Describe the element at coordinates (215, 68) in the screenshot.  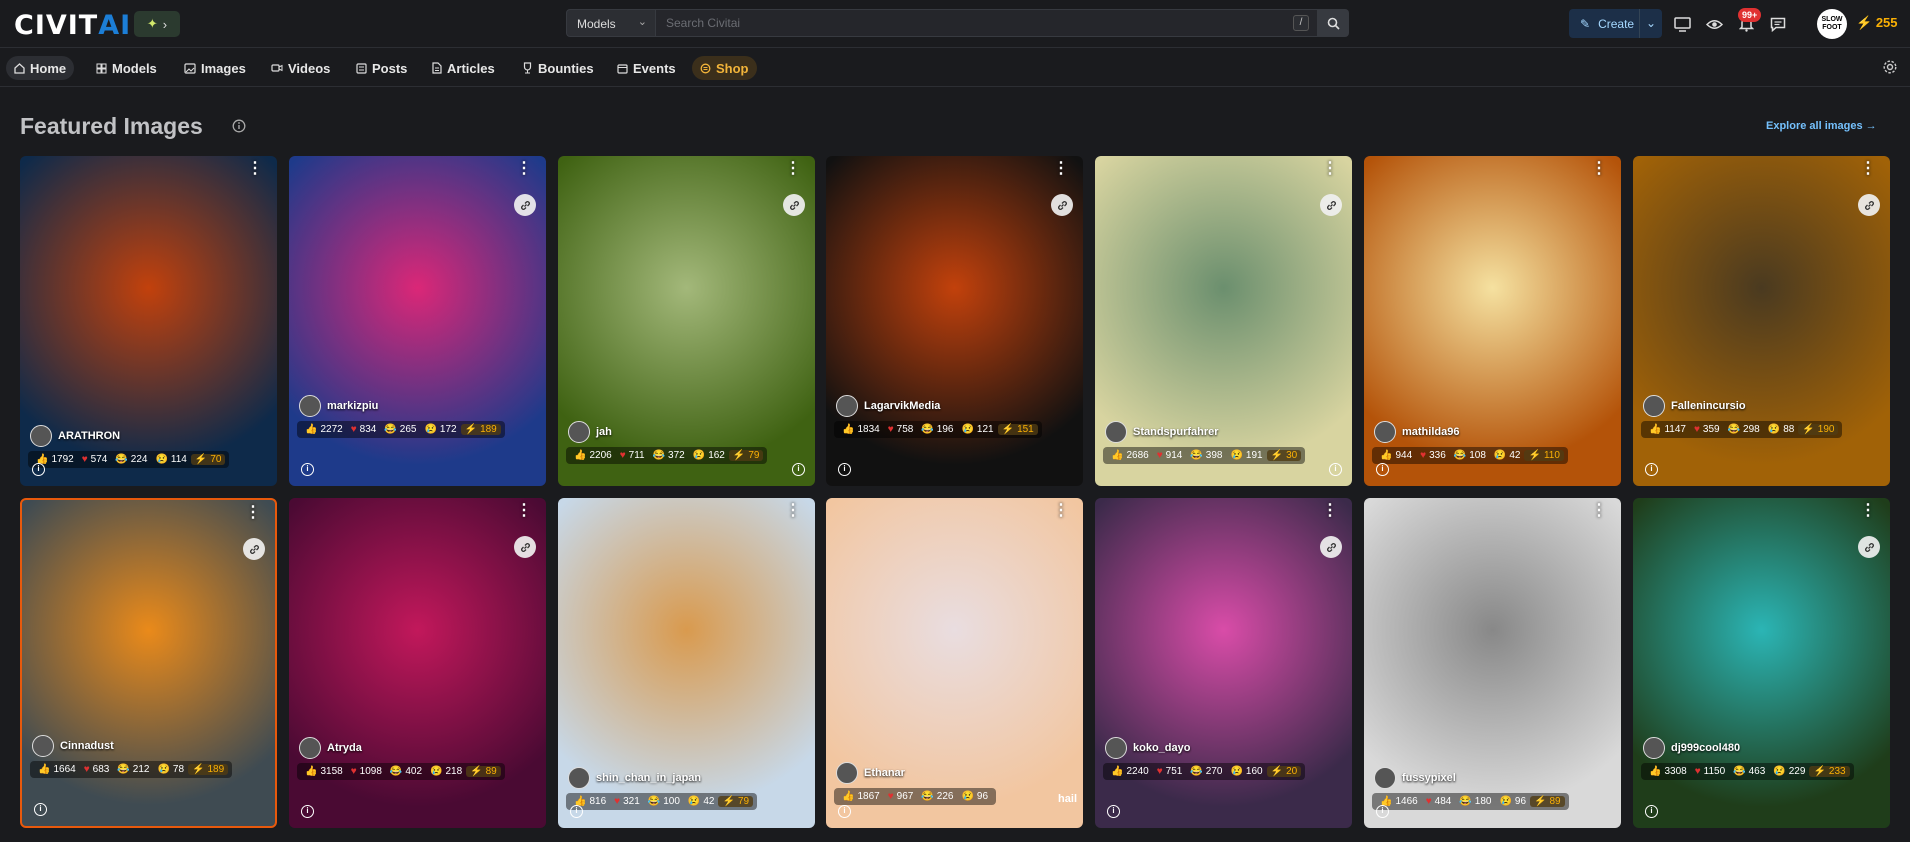
I see `nav-images: Images` at that location.